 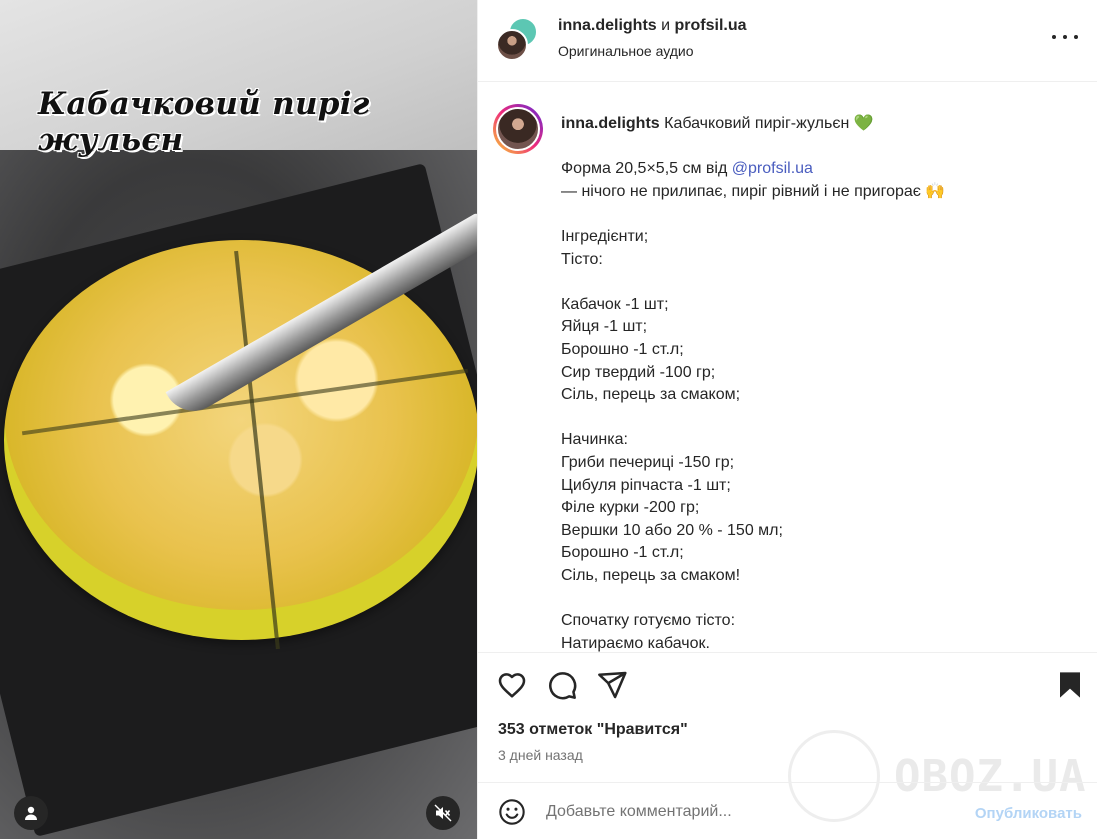 What do you see at coordinates (711, 25) in the screenshot?
I see `author-link-secondary: profsil.ua` at bounding box center [711, 25].